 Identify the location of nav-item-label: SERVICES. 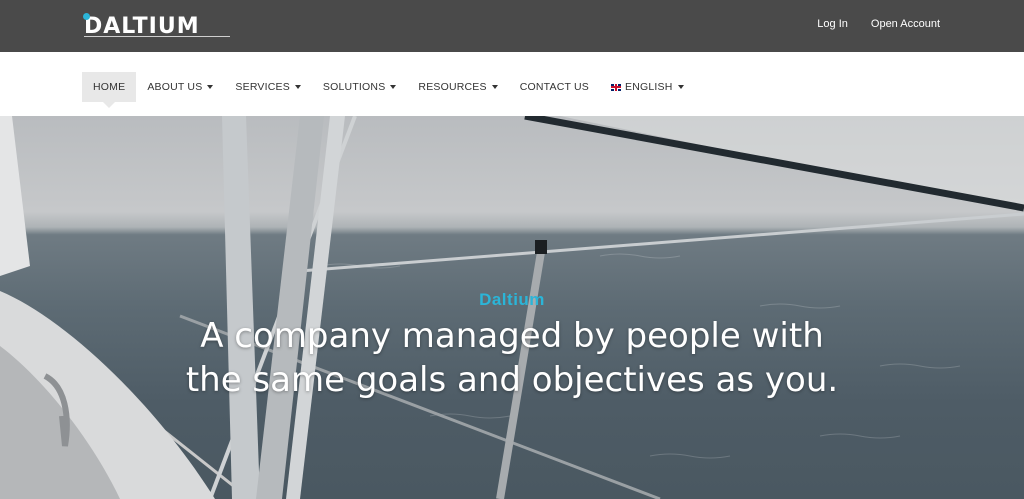
(262, 87).